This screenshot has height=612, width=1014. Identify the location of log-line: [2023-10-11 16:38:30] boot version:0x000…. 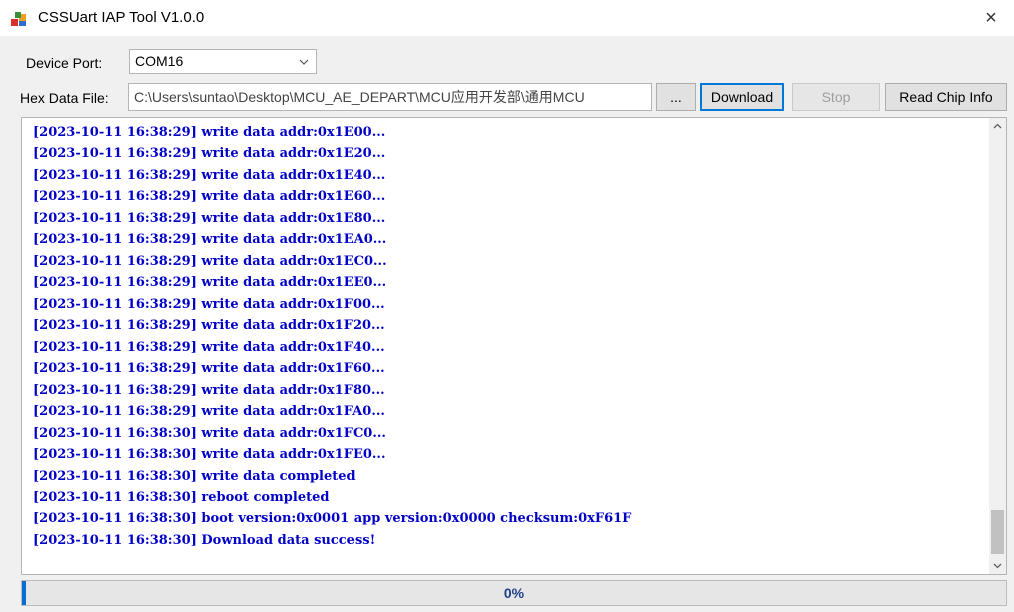
(332, 519).